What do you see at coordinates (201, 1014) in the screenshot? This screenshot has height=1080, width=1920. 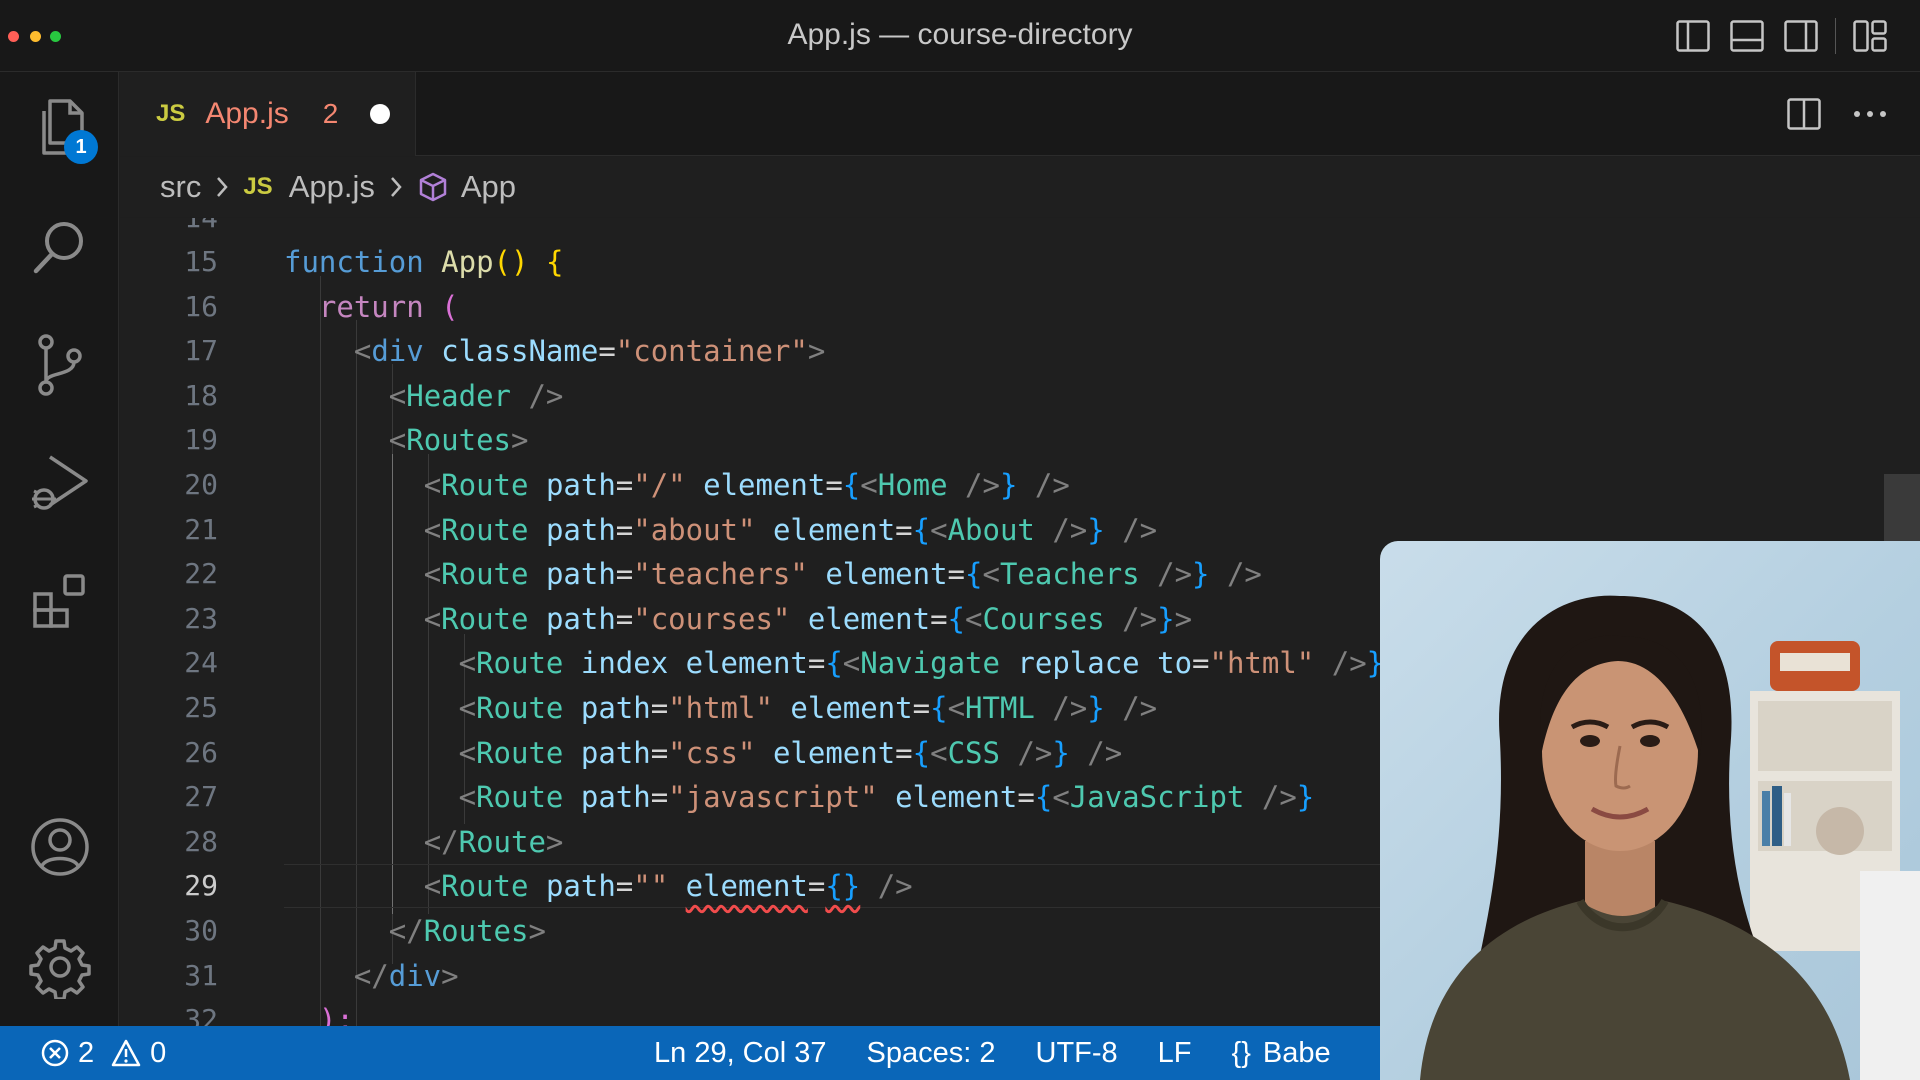 I see `line-number: 32` at bounding box center [201, 1014].